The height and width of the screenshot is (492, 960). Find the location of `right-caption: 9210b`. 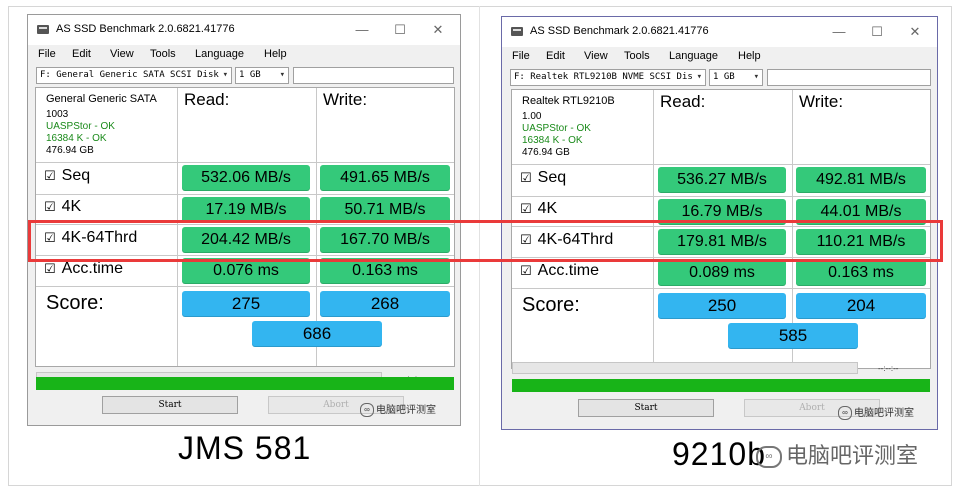

right-caption: 9210b is located at coordinates (719, 454).